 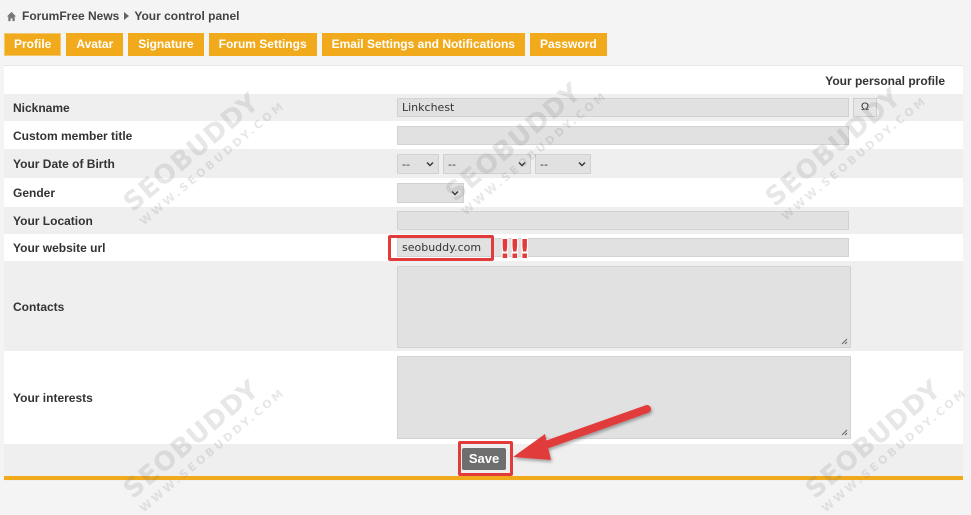 I want to click on panel-title: Your personal profile, so click(x=885, y=81).